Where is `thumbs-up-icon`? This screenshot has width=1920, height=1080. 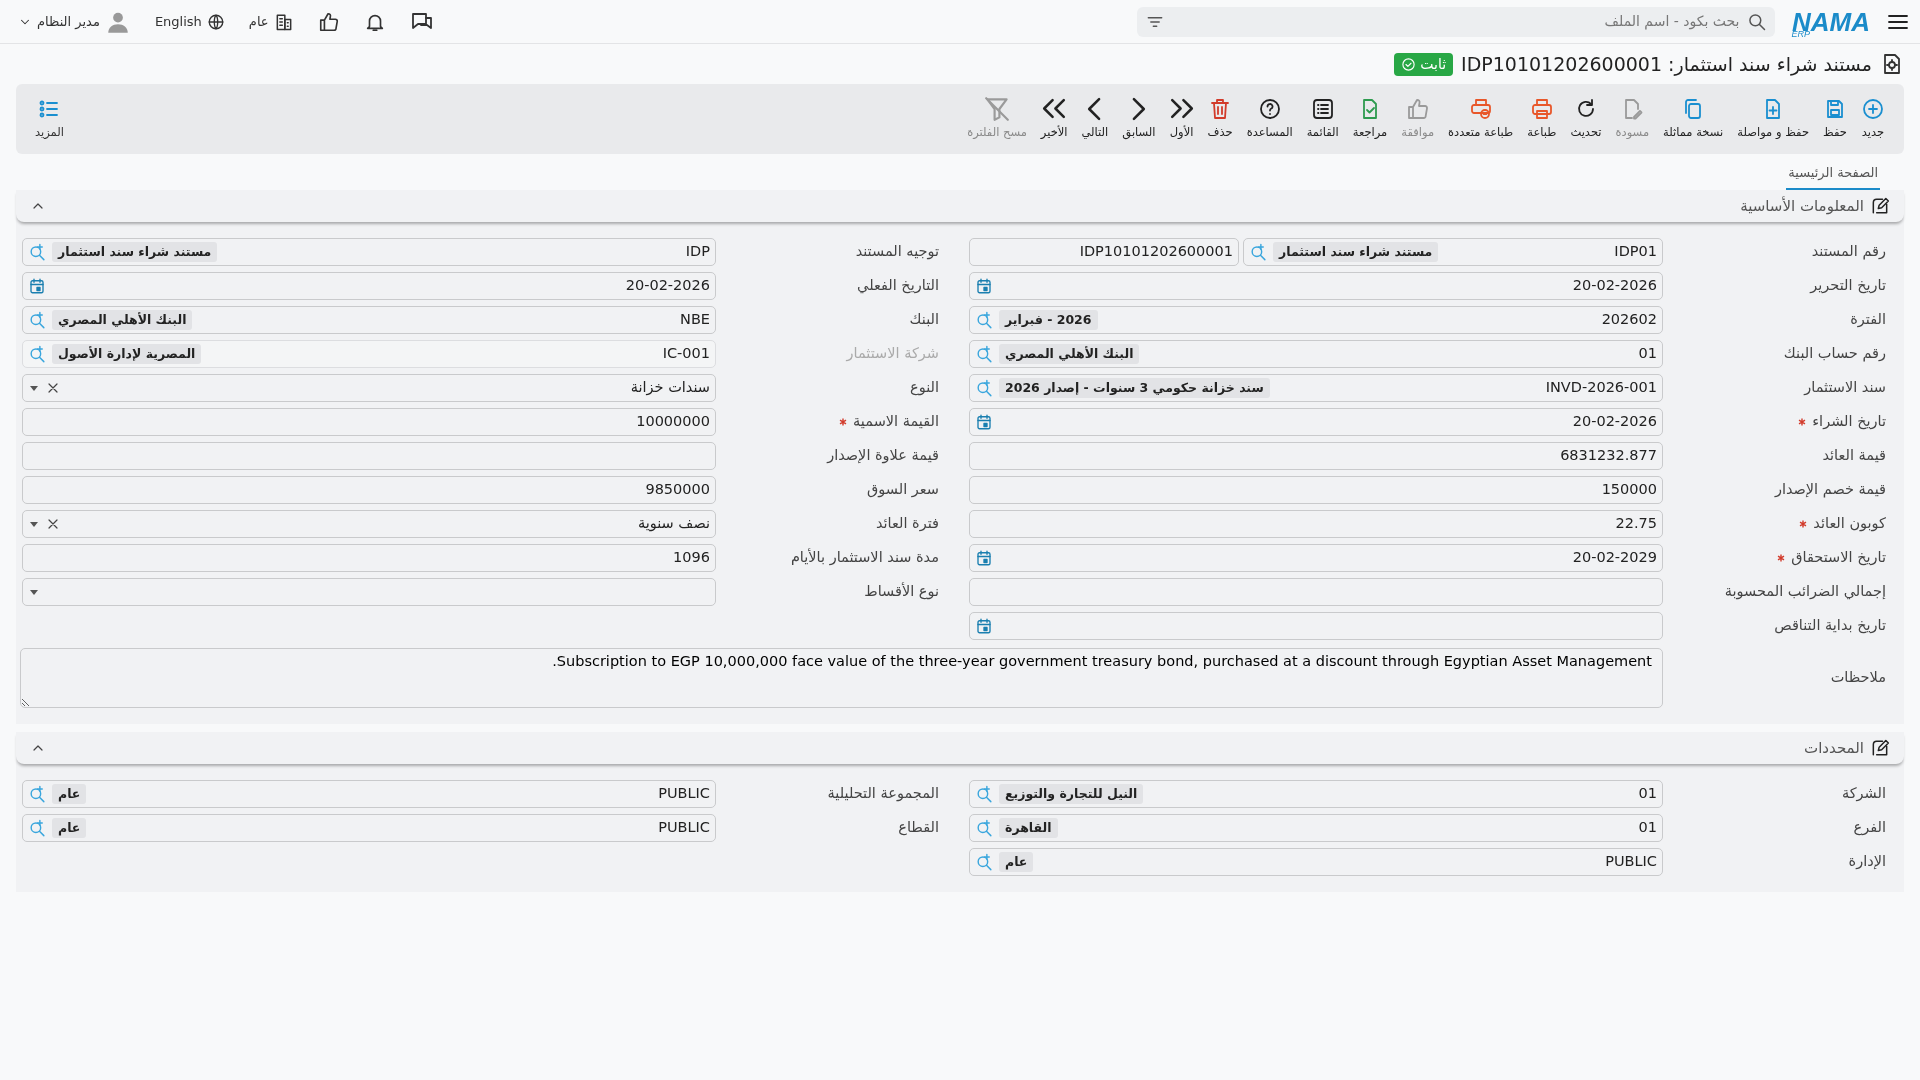 thumbs-up-icon is located at coordinates (328, 21).